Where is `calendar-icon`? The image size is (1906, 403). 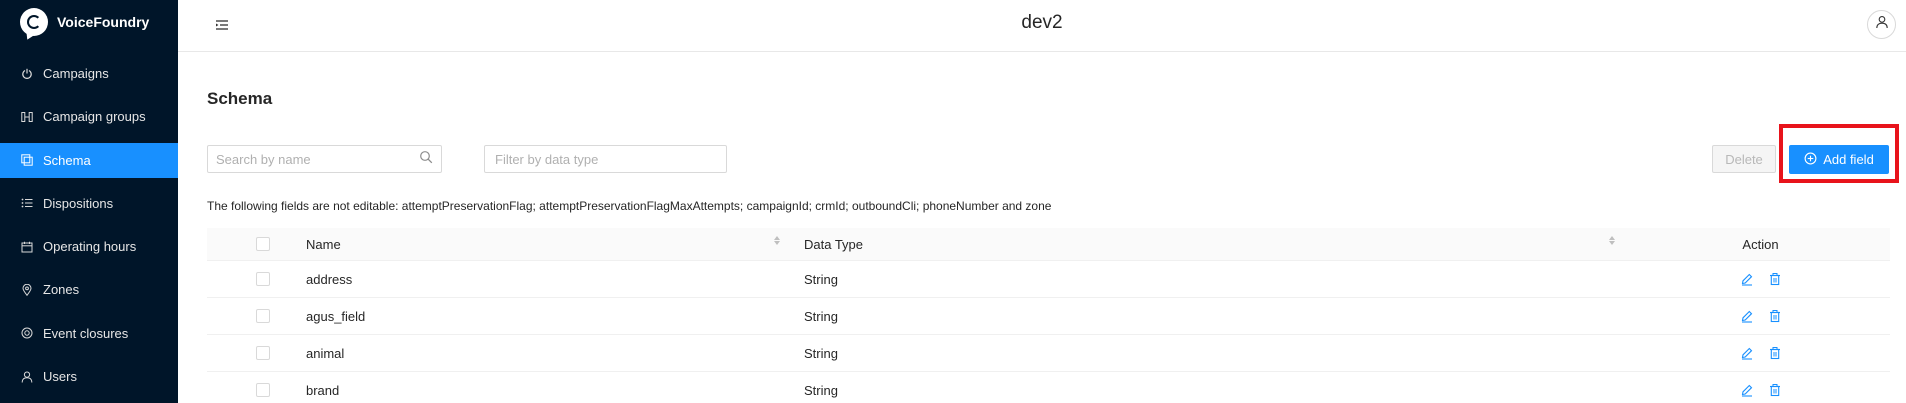 calendar-icon is located at coordinates (27, 247).